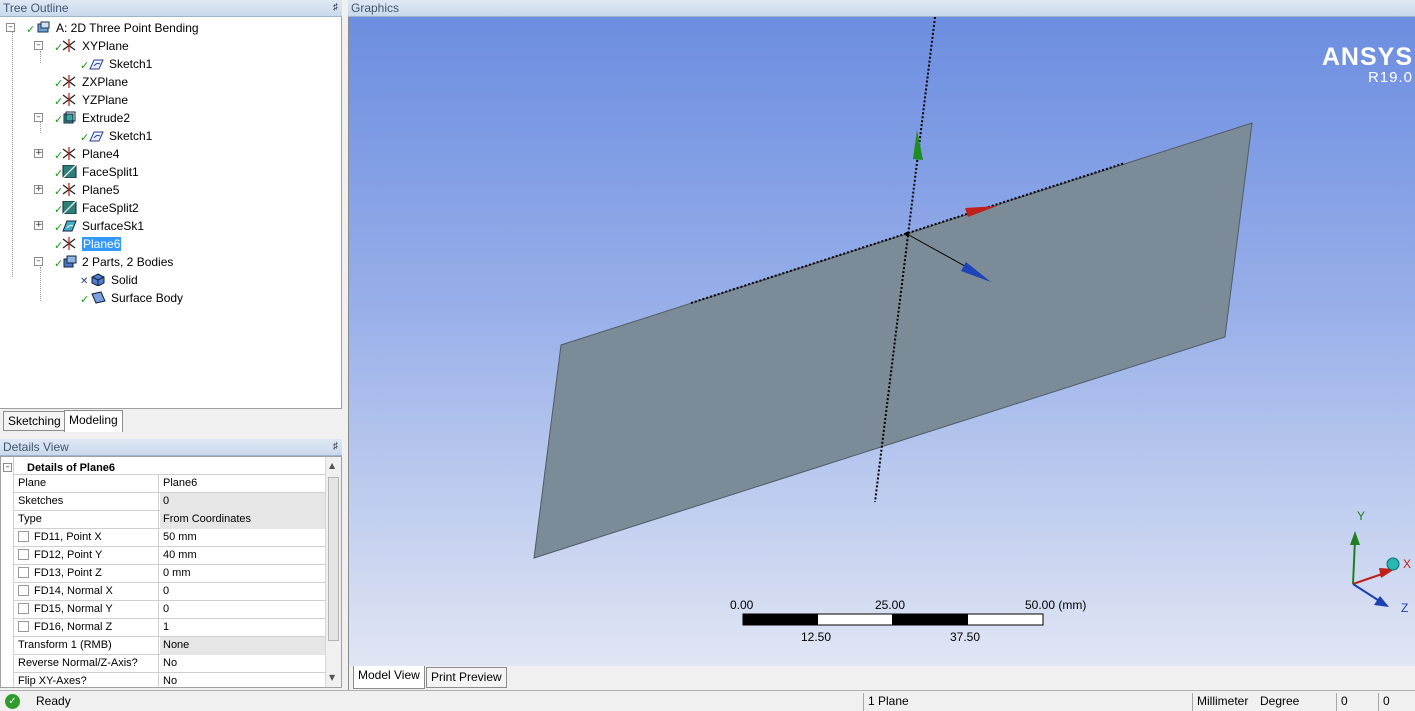  Describe the element at coordinates (53, 701) in the screenshot. I see `status-ready: Ready` at that location.